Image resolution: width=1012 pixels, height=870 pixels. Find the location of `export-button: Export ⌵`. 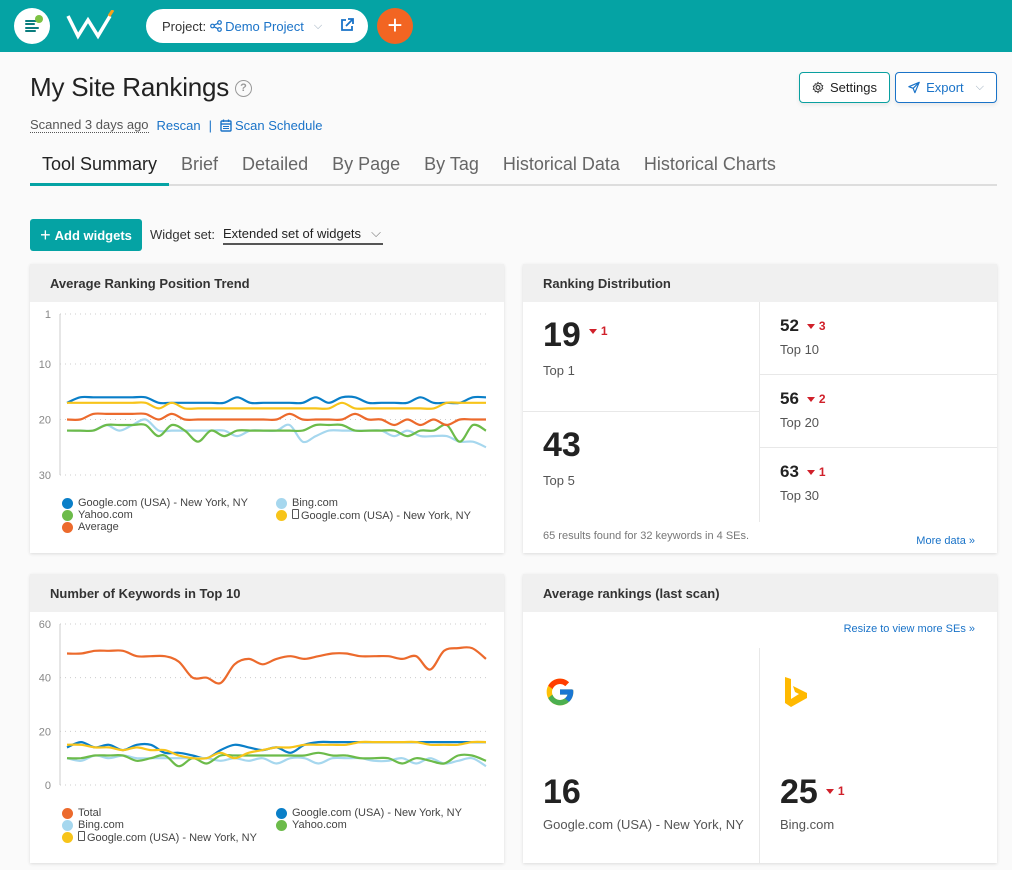

export-button: Export ⌵ is located at coordinates (946, 87).